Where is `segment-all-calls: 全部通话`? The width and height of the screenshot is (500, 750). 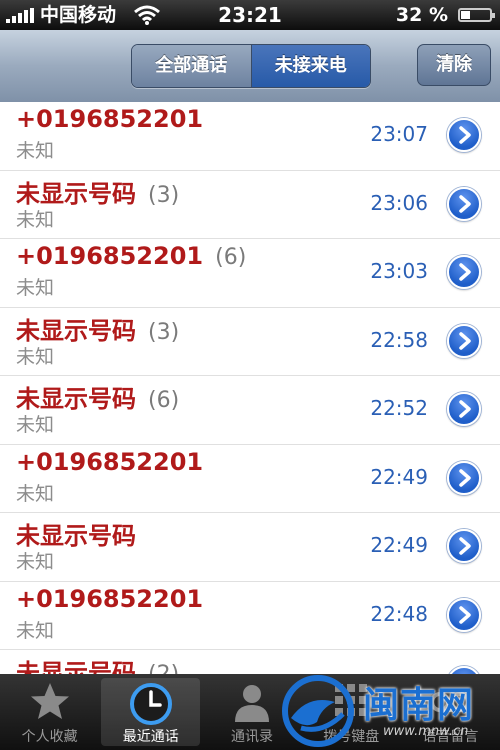
segment-all-calls: 全部通话 is located at coordinates (192, 66).